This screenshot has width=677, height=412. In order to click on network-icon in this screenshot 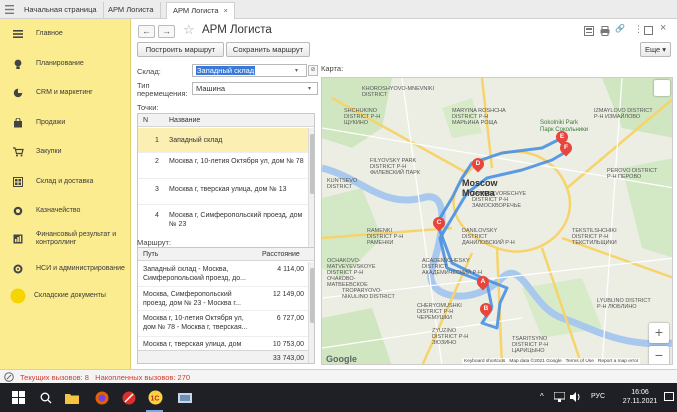, I will do `click(559, 396)`.